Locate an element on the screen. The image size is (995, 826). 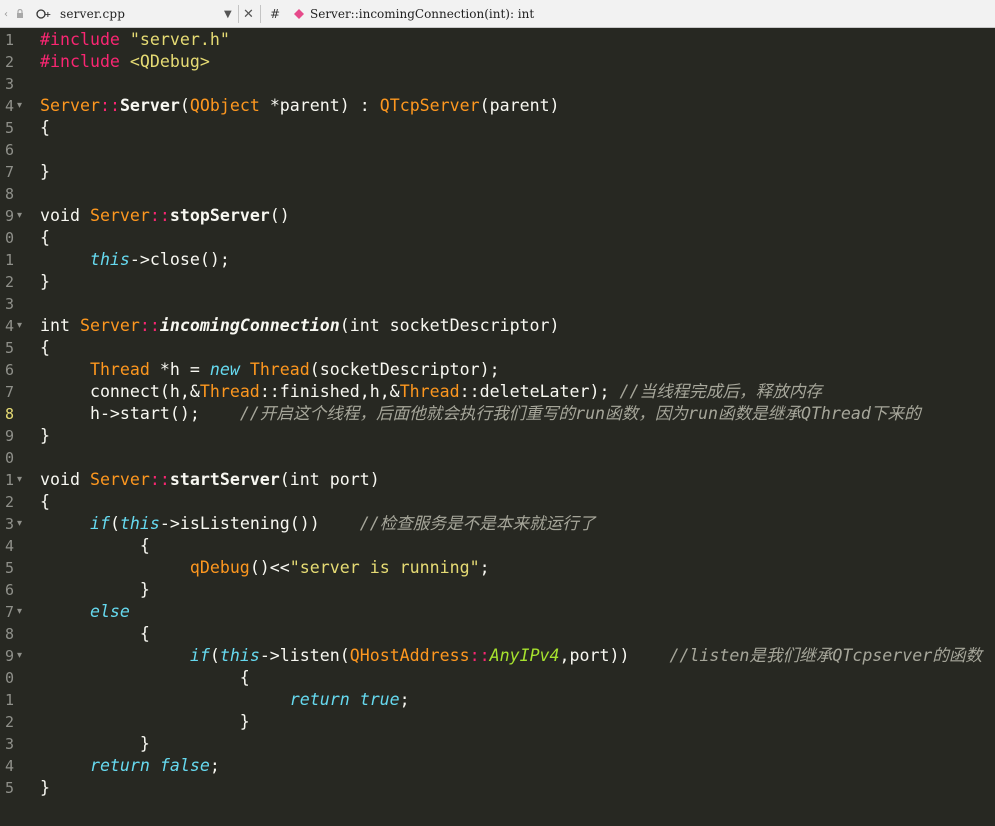
code-line: 7 ▾ else is located at coordinates (497, 612).